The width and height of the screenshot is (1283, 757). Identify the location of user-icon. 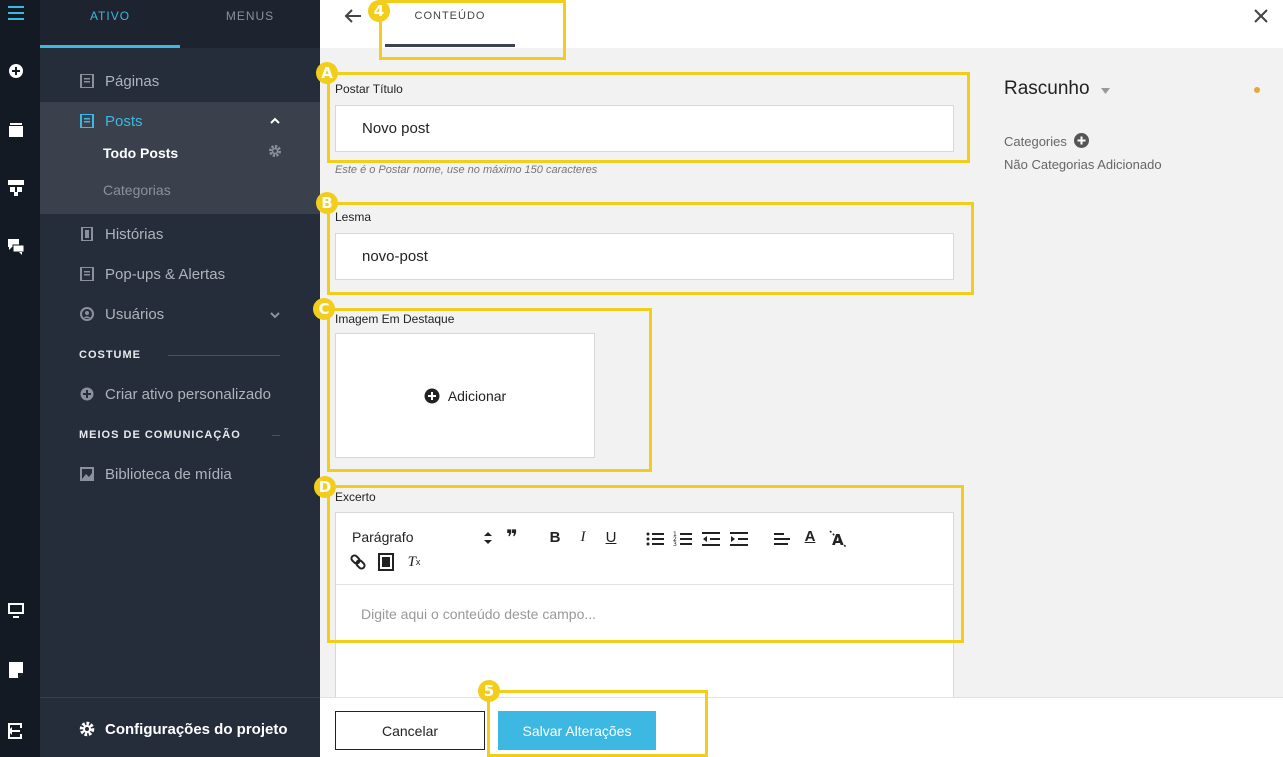
(87, 314).